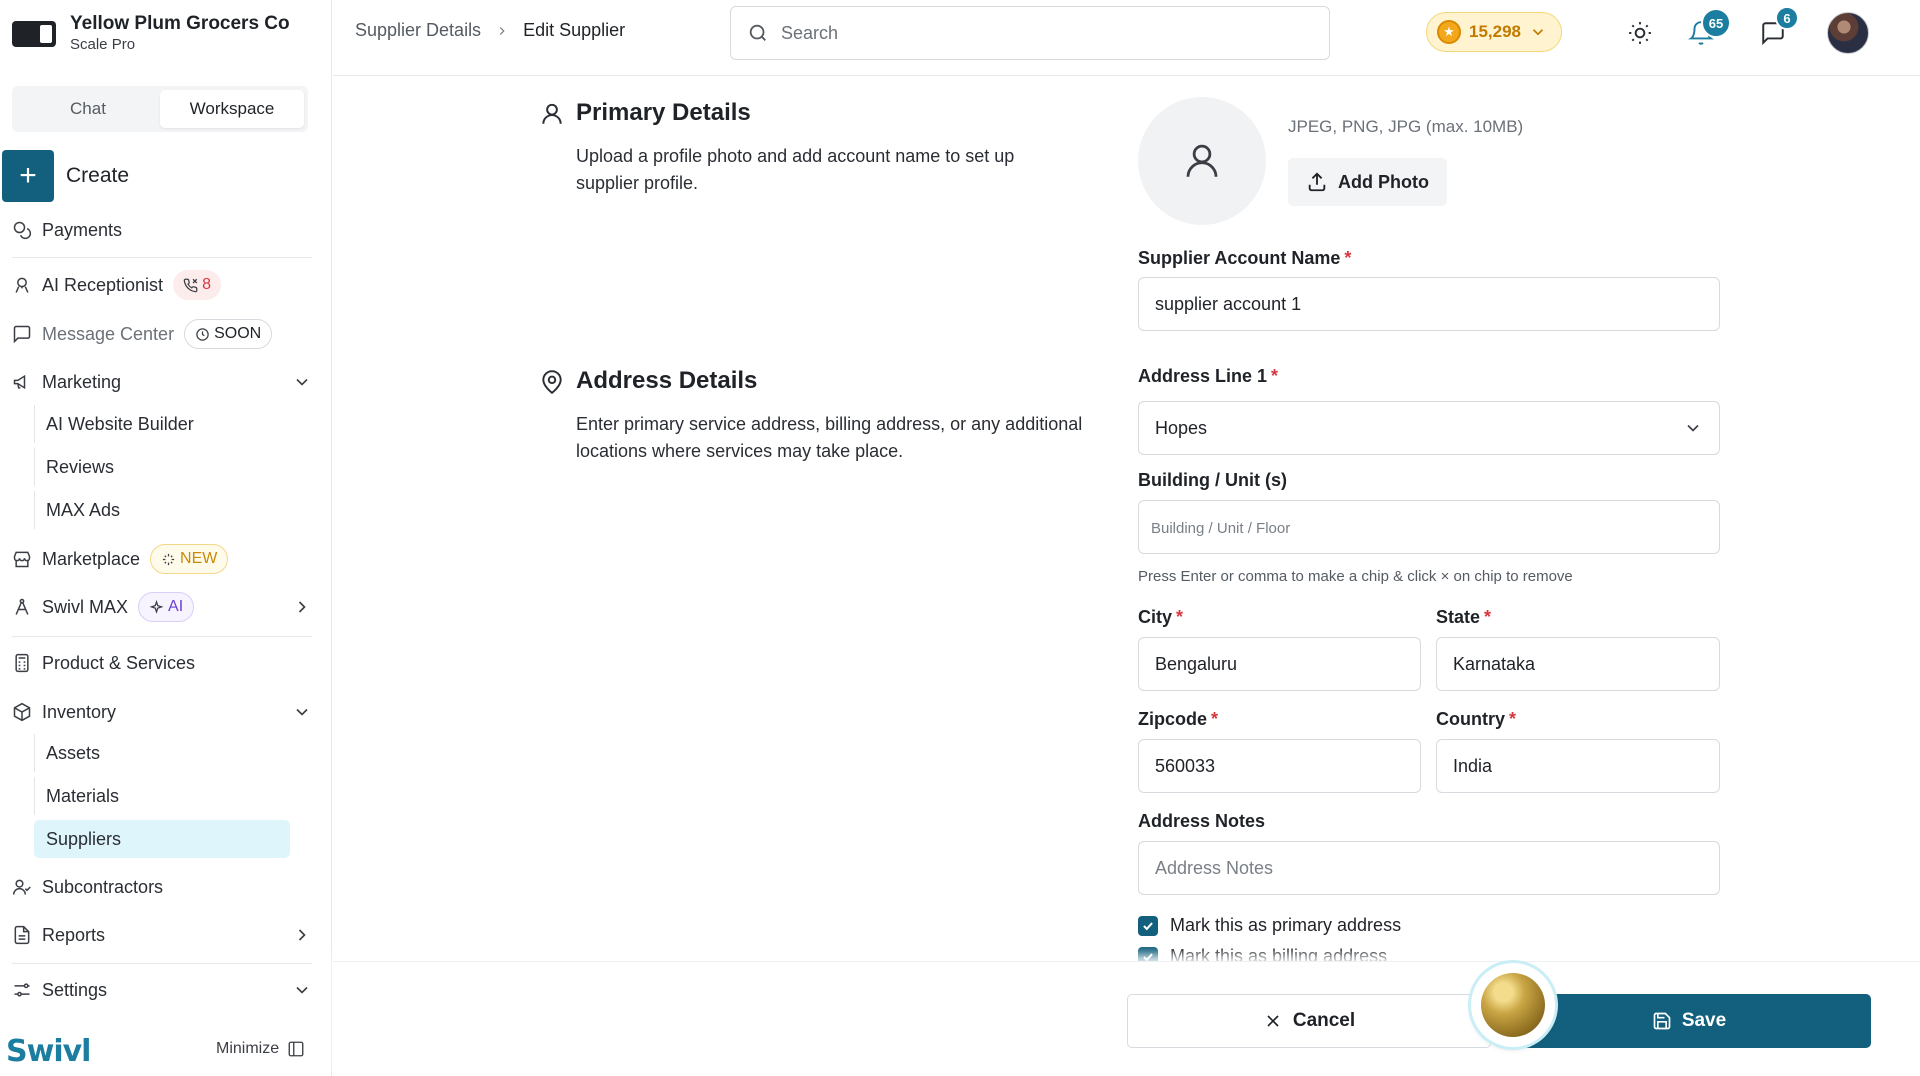  Describe the element at coordinates (1787, 18) in the screenshot. I see `messages-count-badge: 6` at that location.